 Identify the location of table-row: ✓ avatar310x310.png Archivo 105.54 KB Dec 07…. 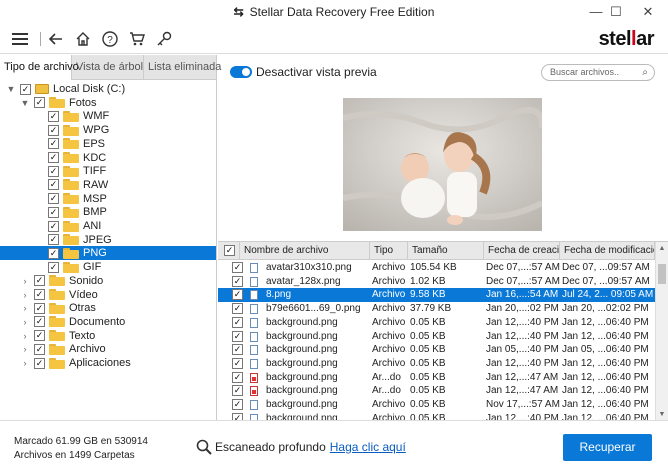
(436, 268).